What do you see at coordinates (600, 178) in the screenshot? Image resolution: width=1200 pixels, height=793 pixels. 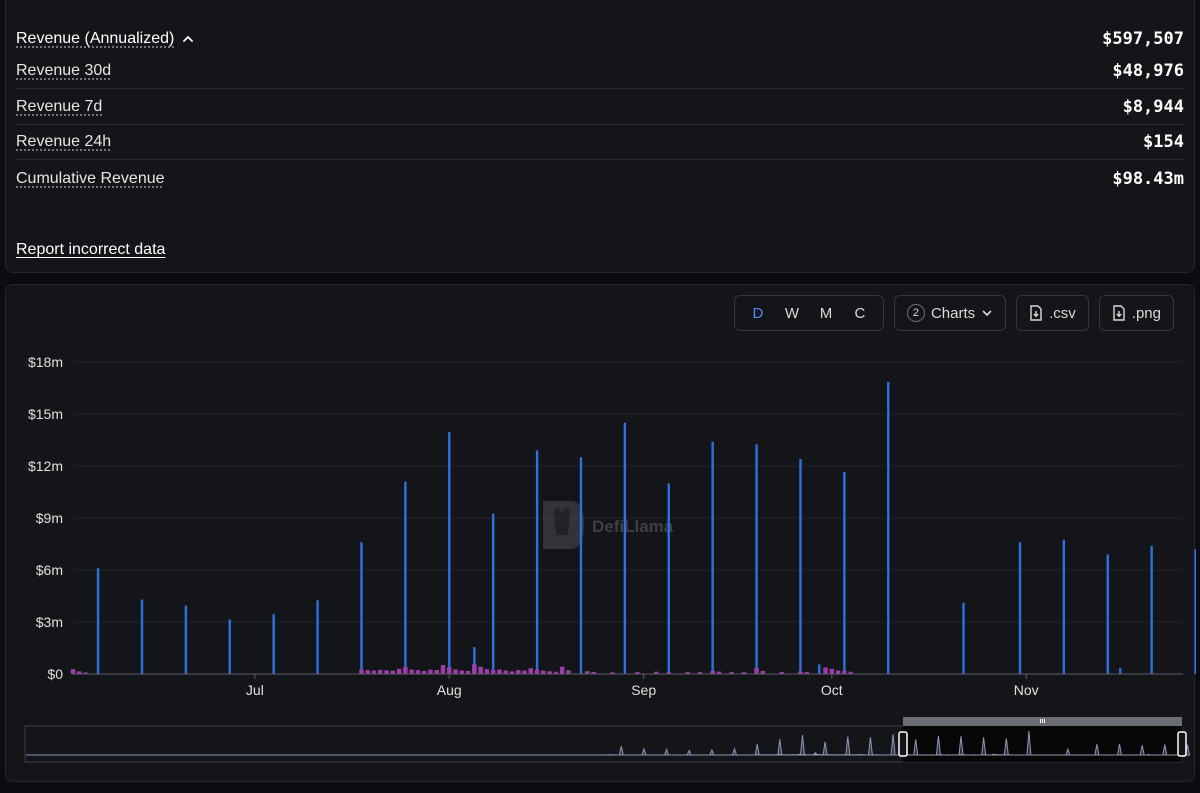 I see `stat-row-cumulative: Cumulative Revenue $98.43m` at bounding box center [600, 178].